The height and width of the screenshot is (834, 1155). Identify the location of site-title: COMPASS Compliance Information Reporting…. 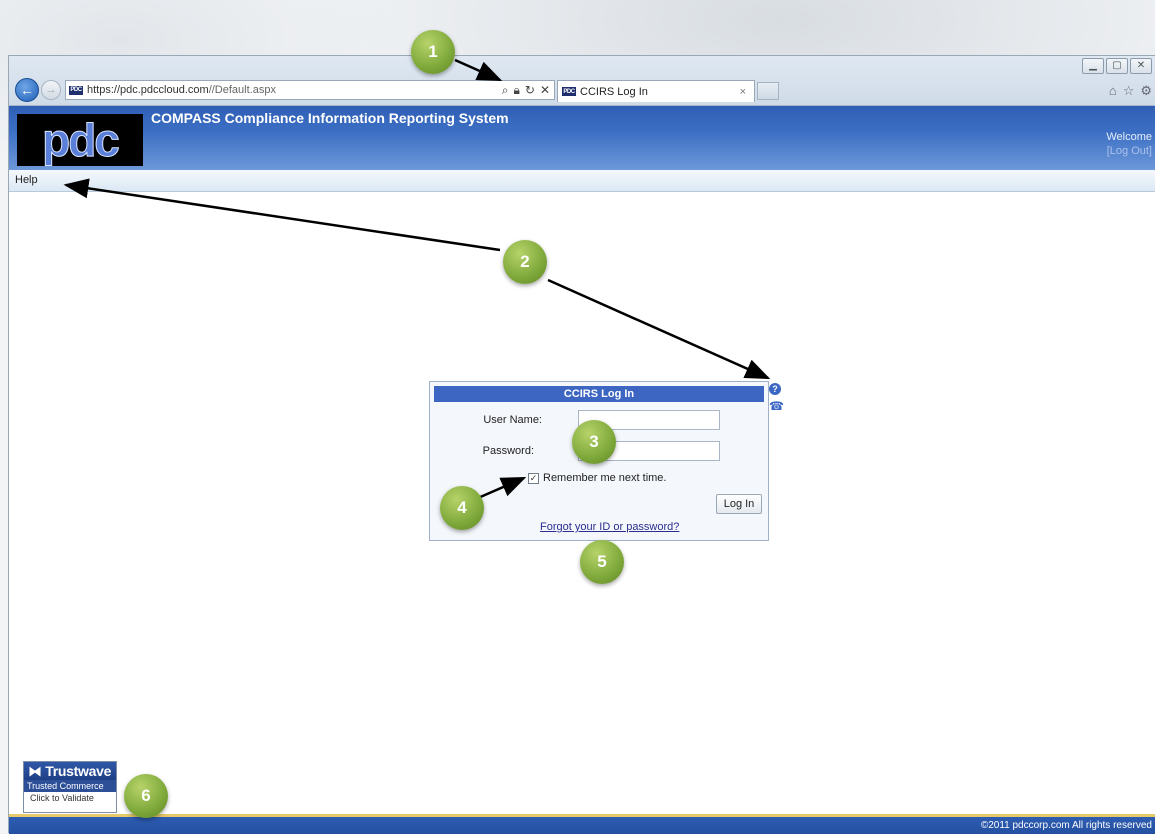
(330, 118).